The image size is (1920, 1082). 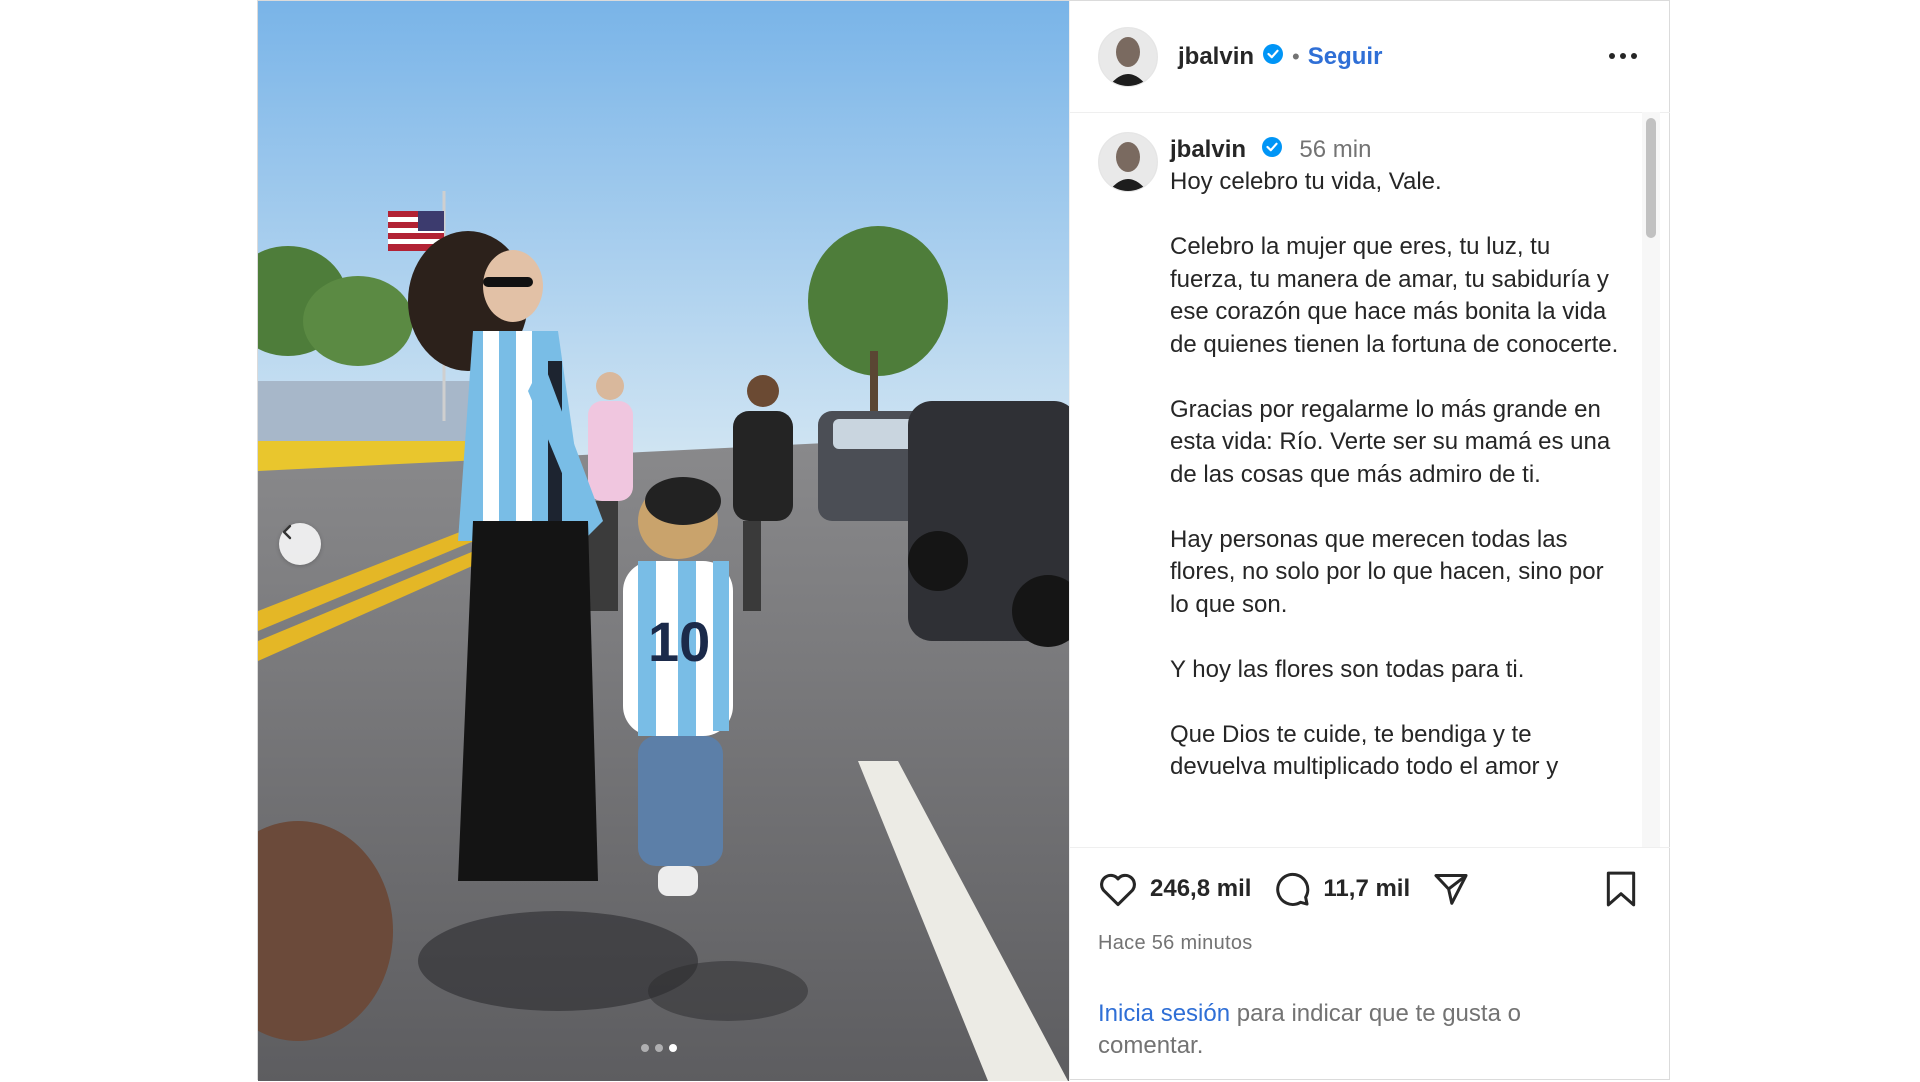 I want to click on share-icon, so click(x=1451, y=889).